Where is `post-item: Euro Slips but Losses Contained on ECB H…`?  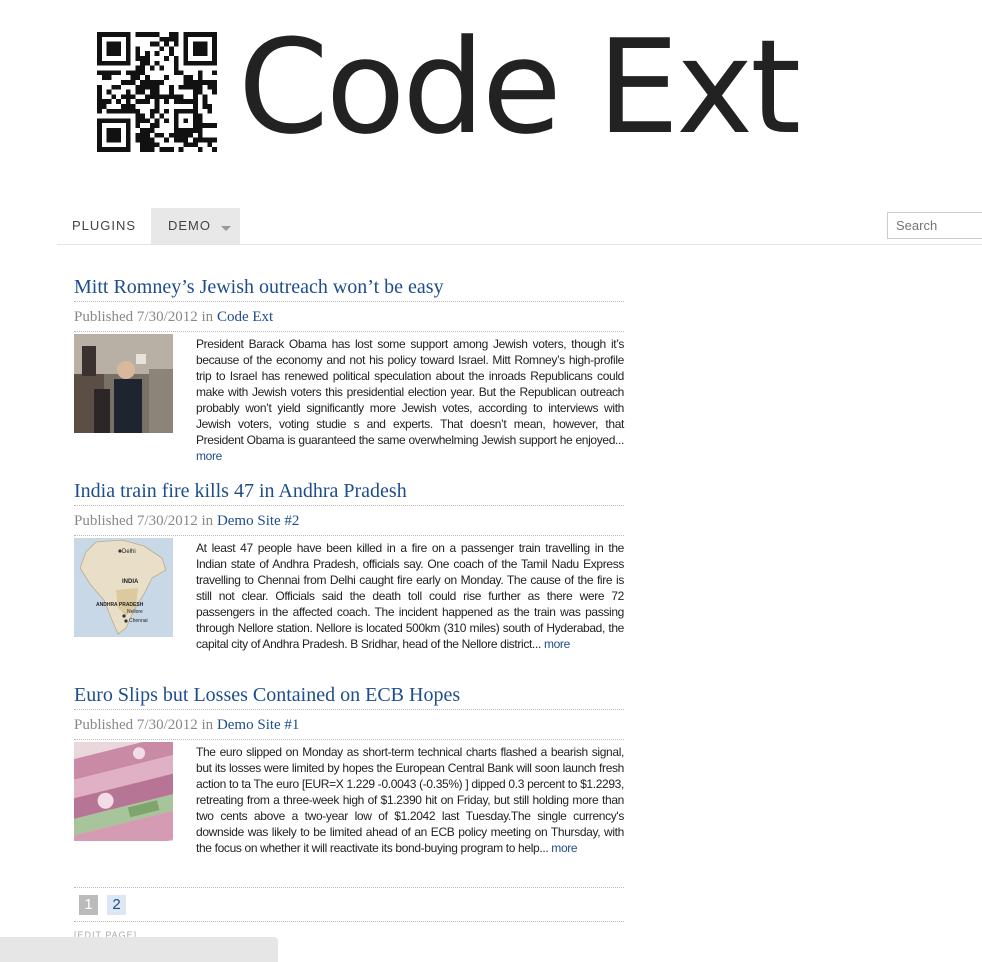 post-item: Euro Slips but Losses Contained on ECB H… is located at coordinates (349, 768).